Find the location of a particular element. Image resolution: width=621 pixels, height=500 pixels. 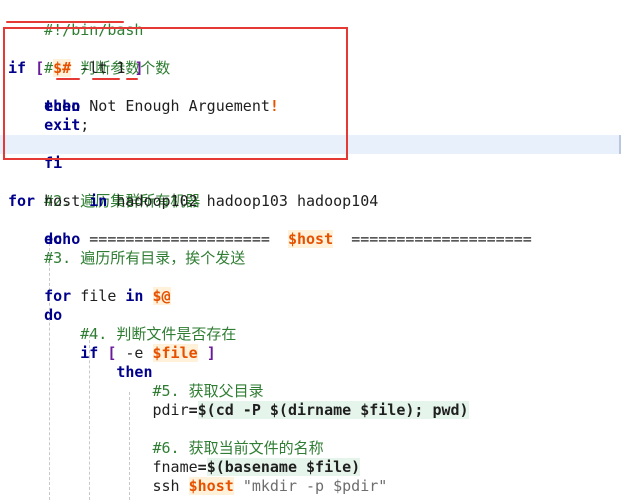

keyword-then: then is located at coordinates (134, 372).